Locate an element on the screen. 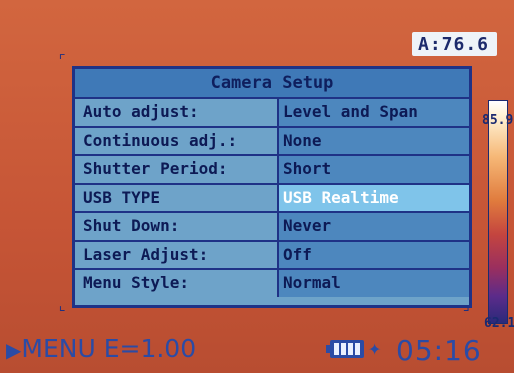 This screenshot has width=514, height=373. setting-value-selected: USB Realtime is located at coordinates (373, 197).